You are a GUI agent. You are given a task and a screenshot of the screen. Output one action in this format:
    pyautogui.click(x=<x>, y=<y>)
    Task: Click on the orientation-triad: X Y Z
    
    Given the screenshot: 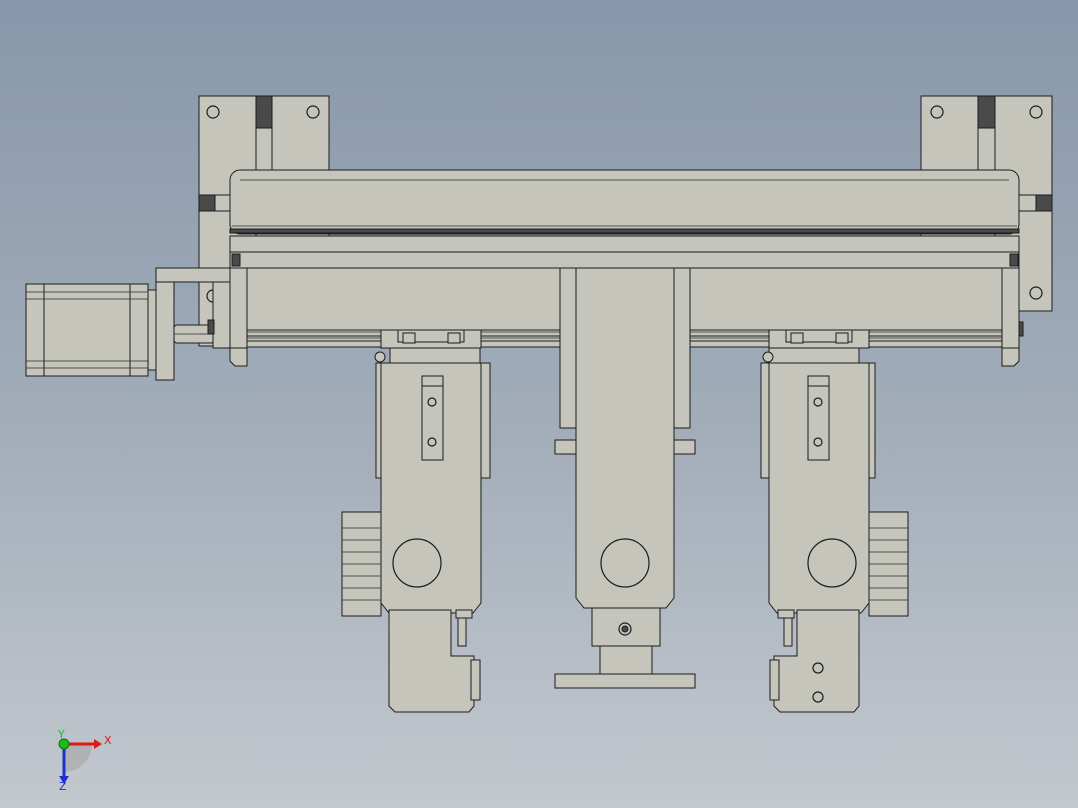 What is the action you would take?
    pyautogui.click(x=84, y=760)
    